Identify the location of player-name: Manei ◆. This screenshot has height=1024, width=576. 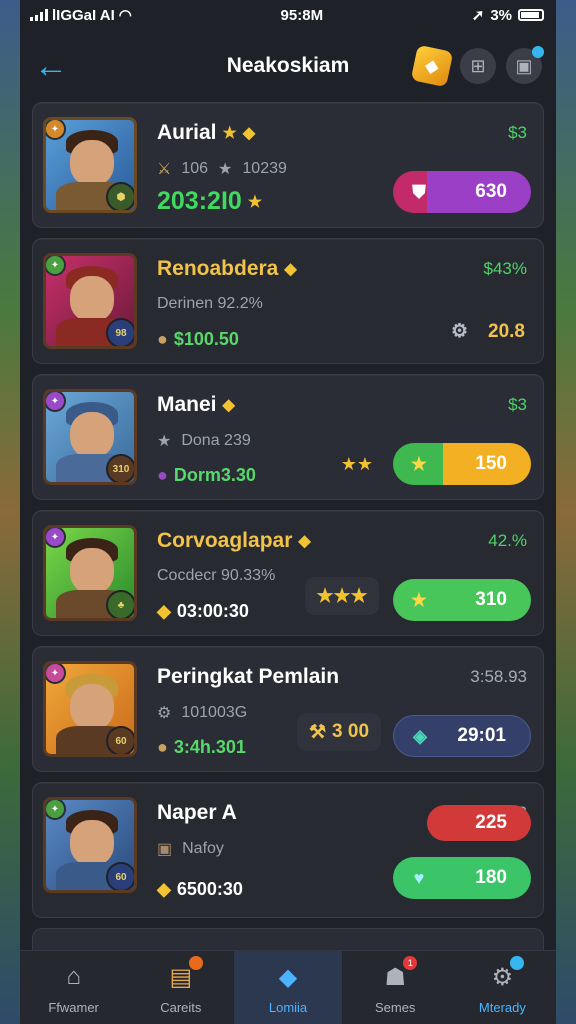
(196, 404).